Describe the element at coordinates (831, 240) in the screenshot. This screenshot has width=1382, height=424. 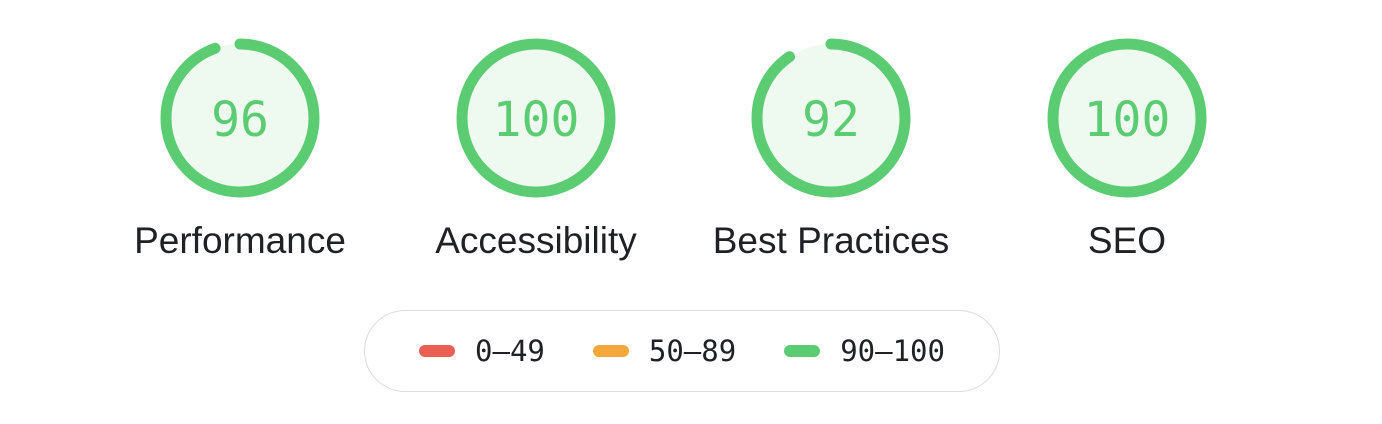
I see `gauge-label: Best Practices` at that location.